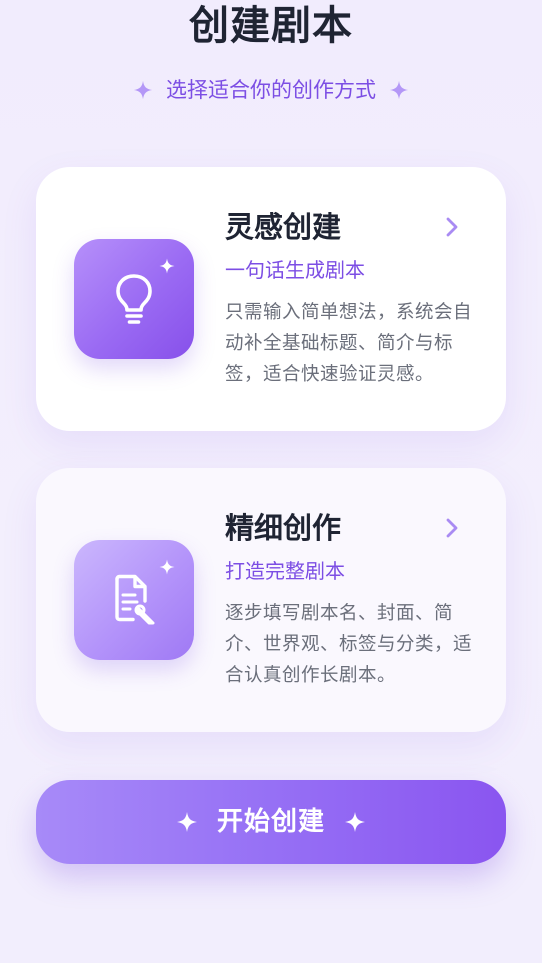  Describe the element at coordinates (349, 343) in the screenshot. I see `card-description: 只需输入简单想法，系统会自动补全基础标题、简介与标签，适合快速验证灵感。` at that location.